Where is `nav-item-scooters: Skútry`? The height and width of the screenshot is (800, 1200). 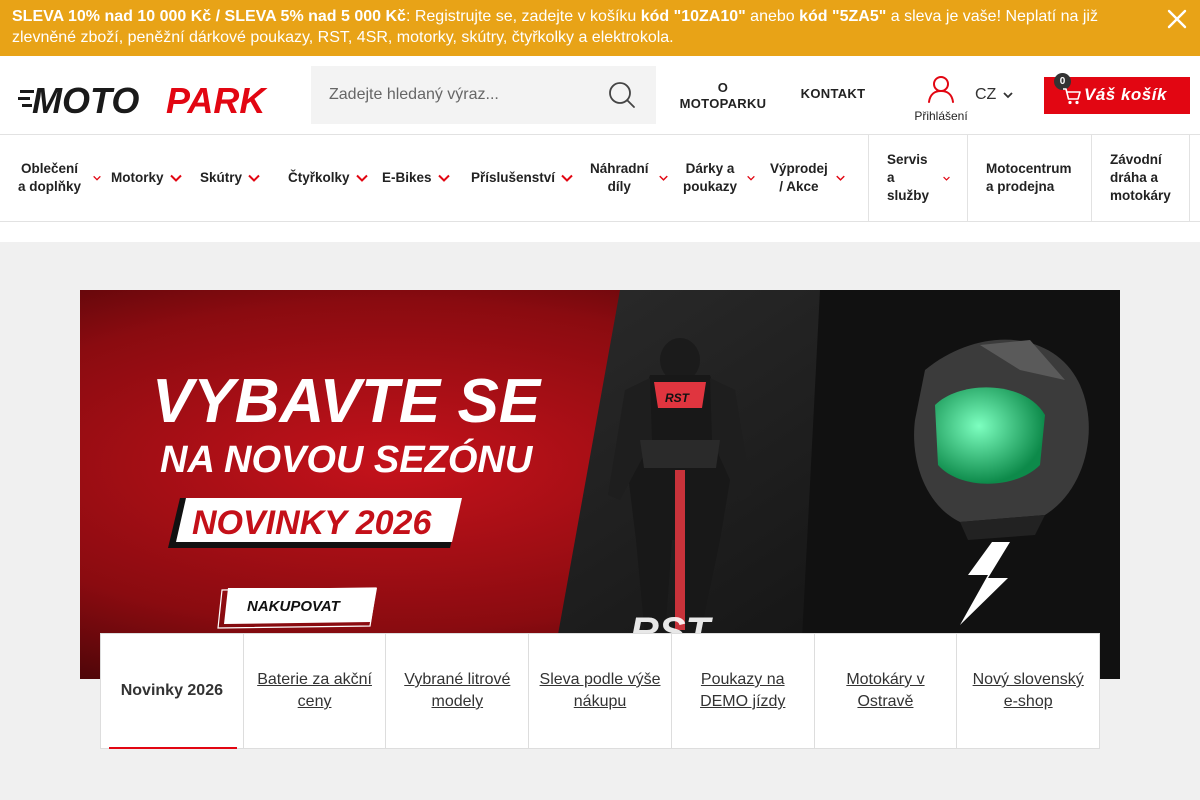 nav-item-scooters: Skútry is located at coordinates (230, 178).